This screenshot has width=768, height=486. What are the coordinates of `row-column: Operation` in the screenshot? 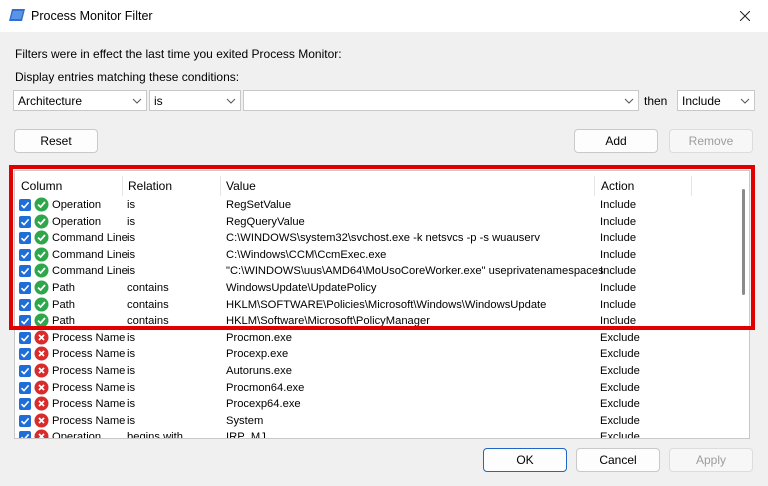 It's located at (77, 435).